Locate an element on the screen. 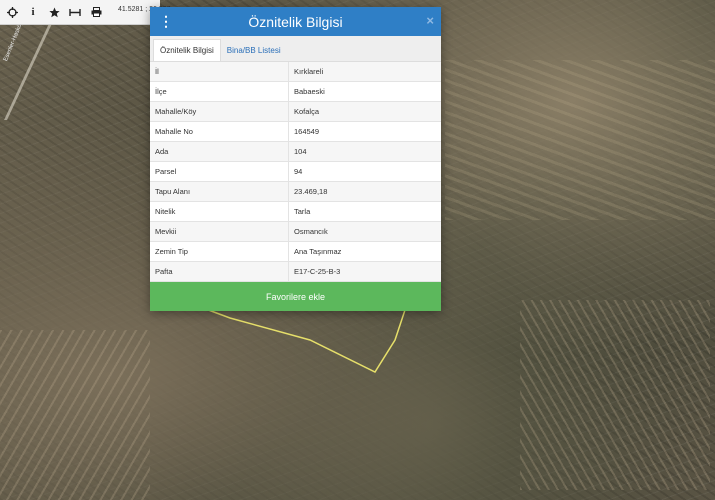  table-row: Zemin Tip Ana Taşınmaz is located at coordinates (295, 251).